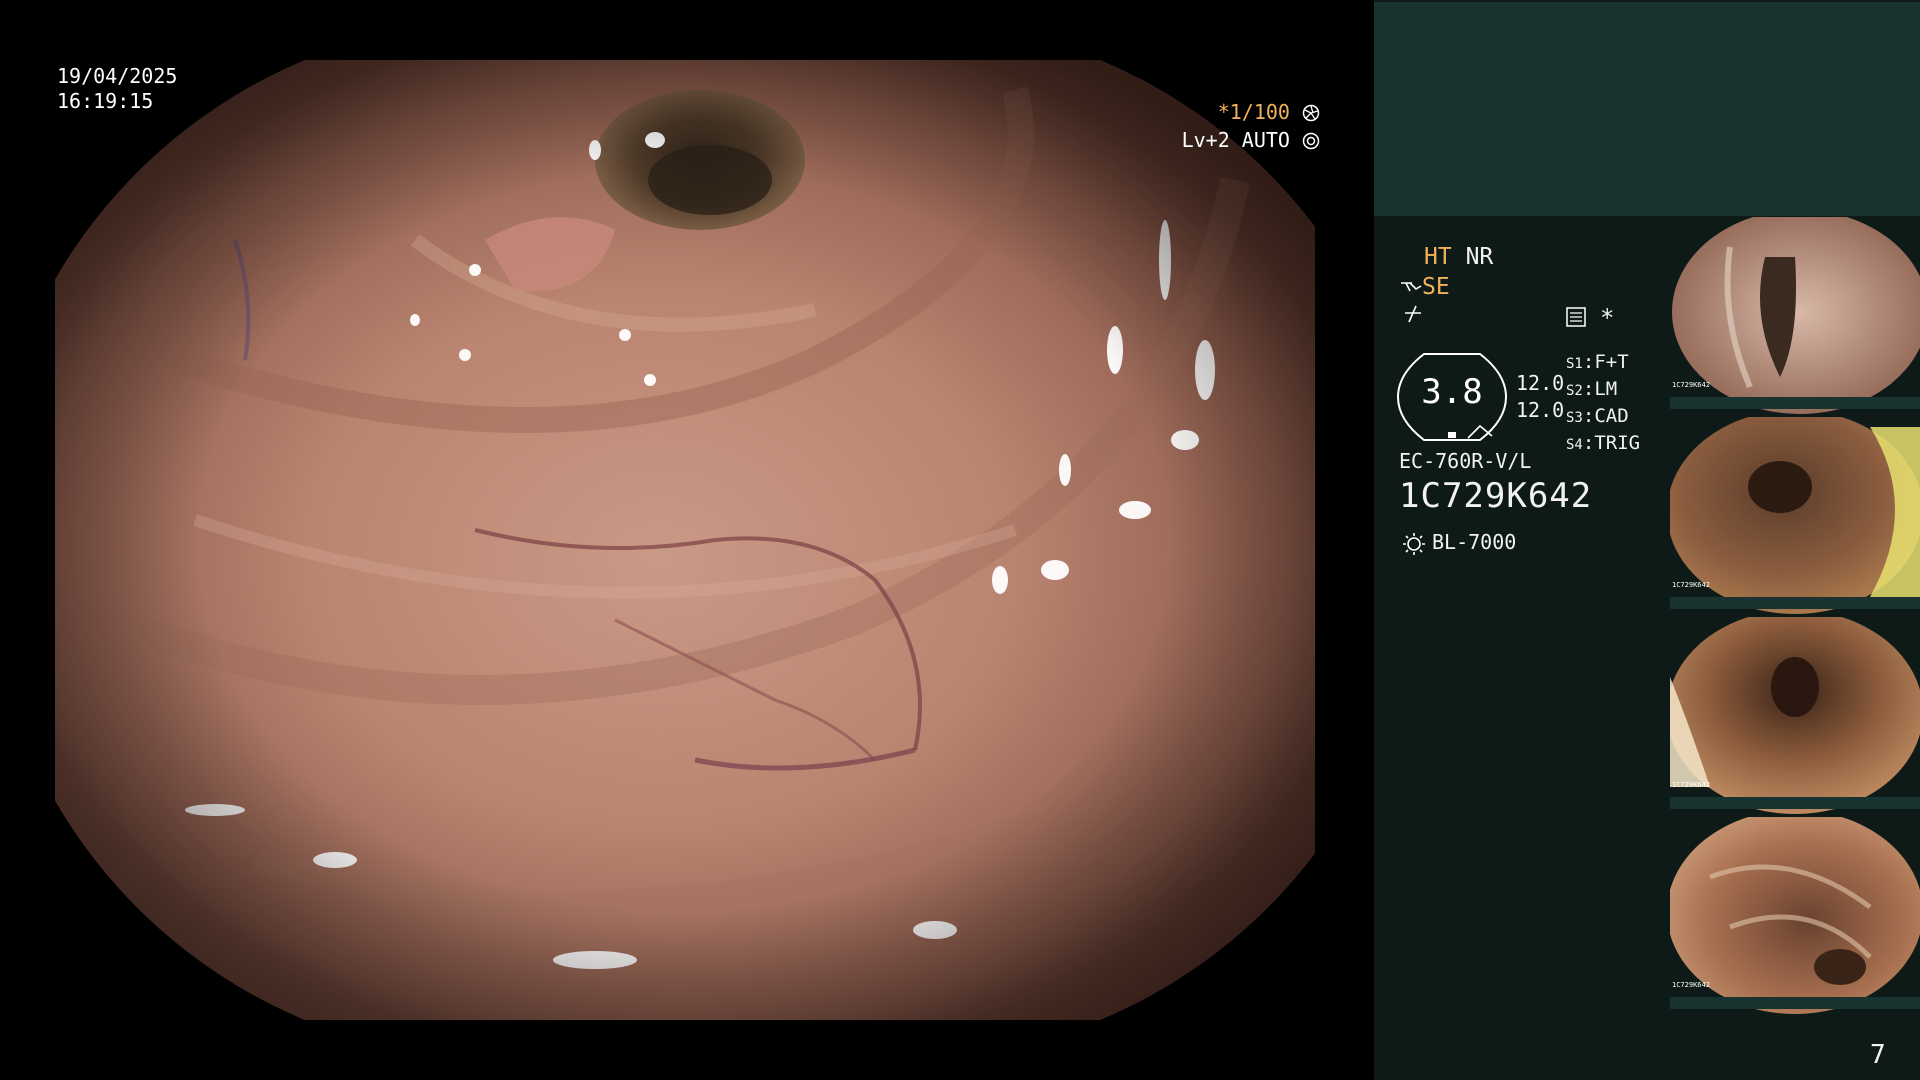 The height and width of the screenshot is (1080, 1920). What do you see at coordinates (1311, 141) in the screenshot?
I see `iris-icon` at bounding box center [1311, 141].